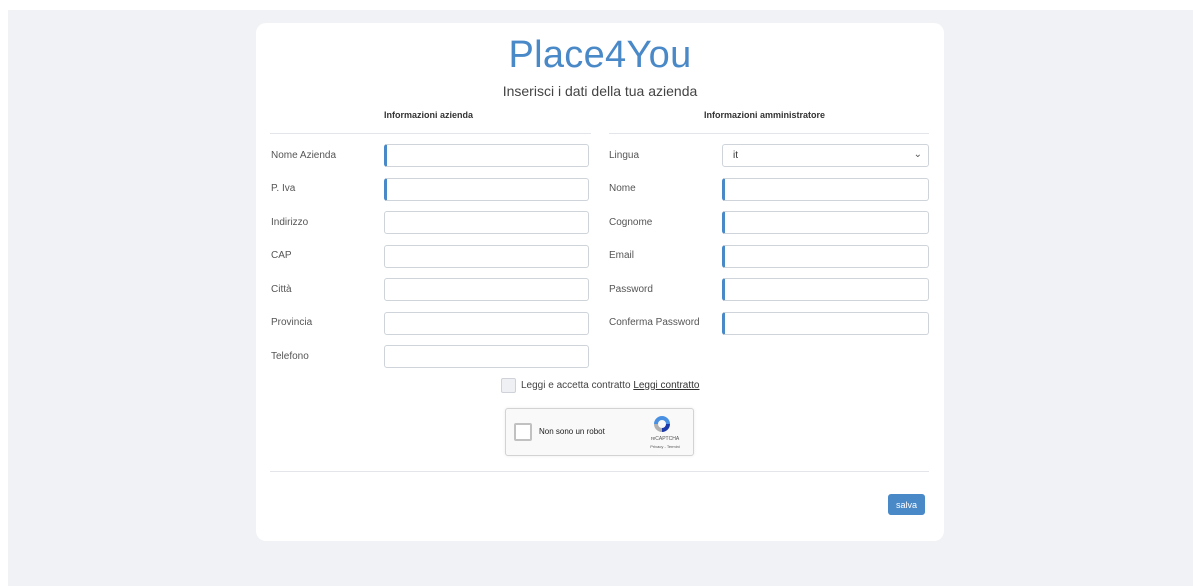 The height and width of the screenshot is (586, 1193). Describe the element at coordinates (825, 289) in the screenshot. I see `password-input` at that location.